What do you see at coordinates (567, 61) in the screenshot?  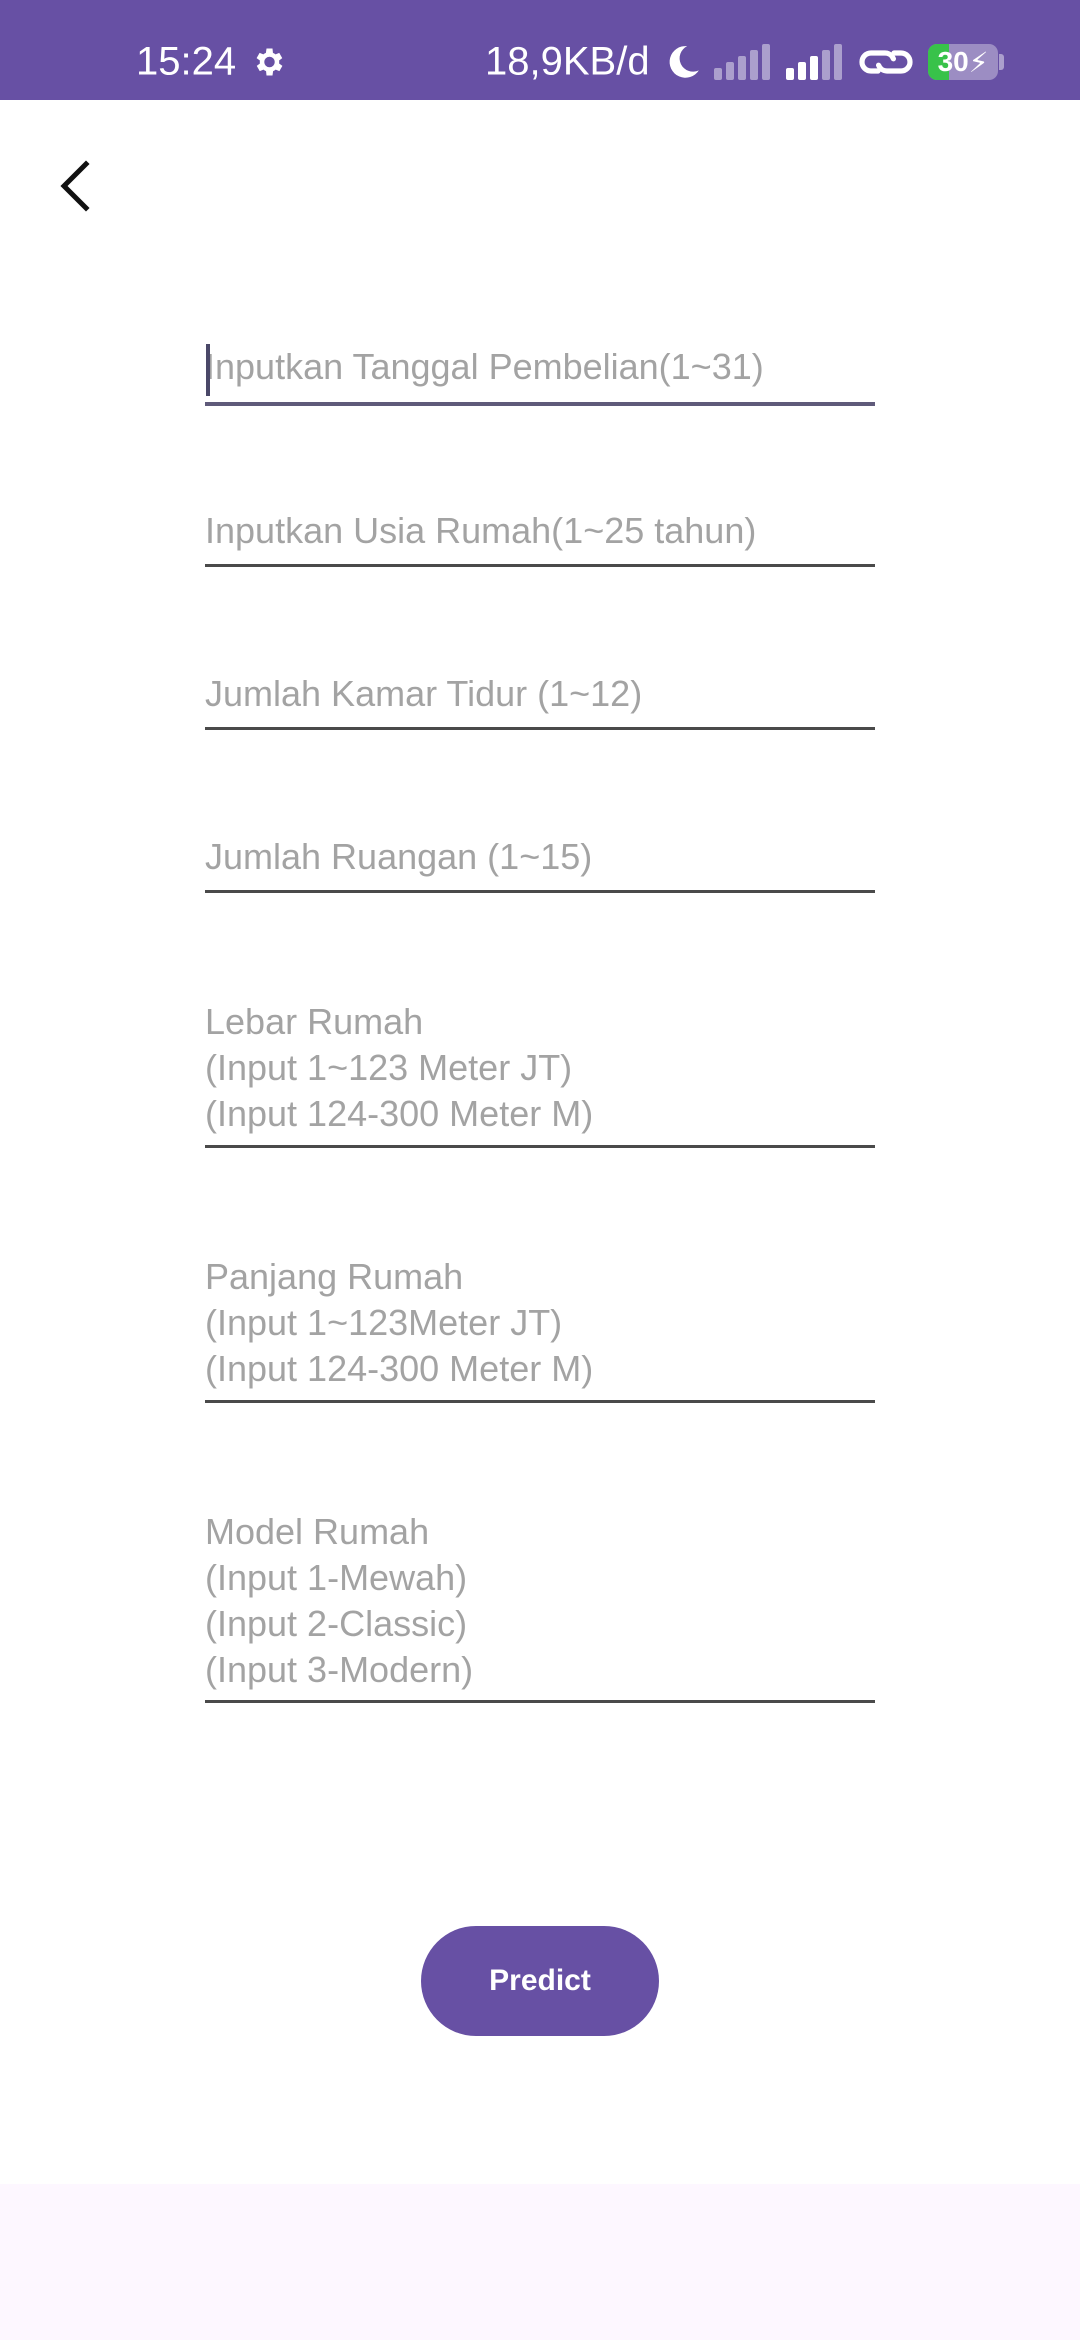 I see `network-speed: 18,9KB/d` at bounding box center [567, 61].